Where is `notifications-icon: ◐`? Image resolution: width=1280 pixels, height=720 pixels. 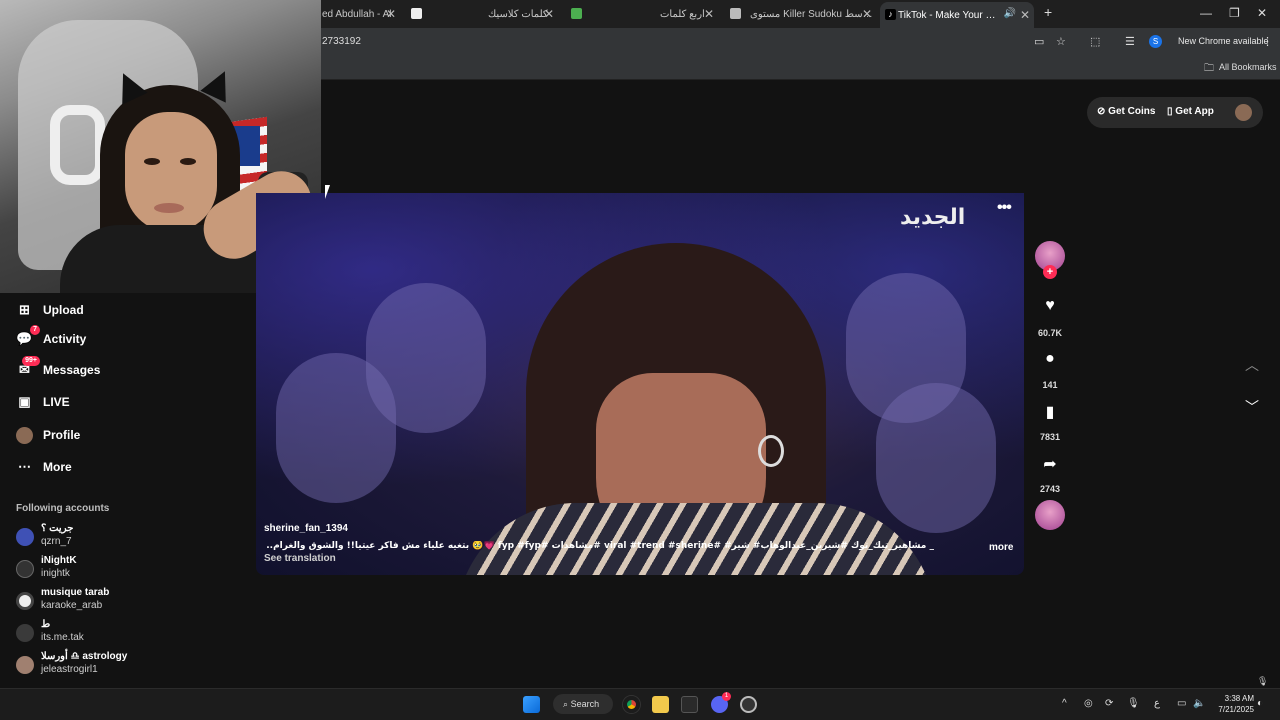 notifications-icon: ◐ is located at coordinates (1260, 703).